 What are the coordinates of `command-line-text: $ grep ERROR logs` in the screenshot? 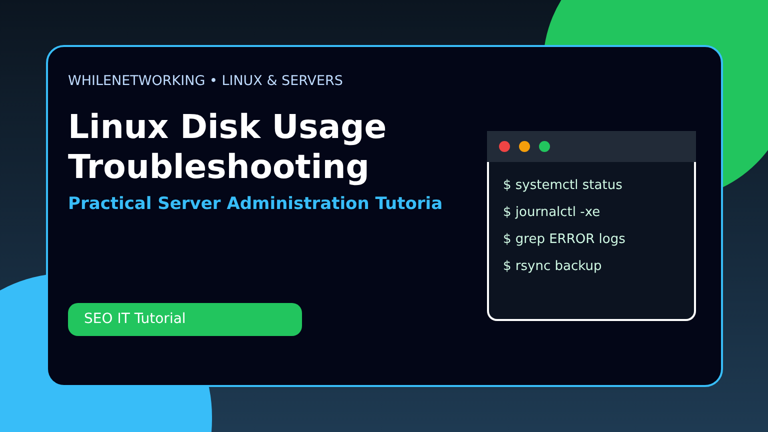 It's located at (564, 240).